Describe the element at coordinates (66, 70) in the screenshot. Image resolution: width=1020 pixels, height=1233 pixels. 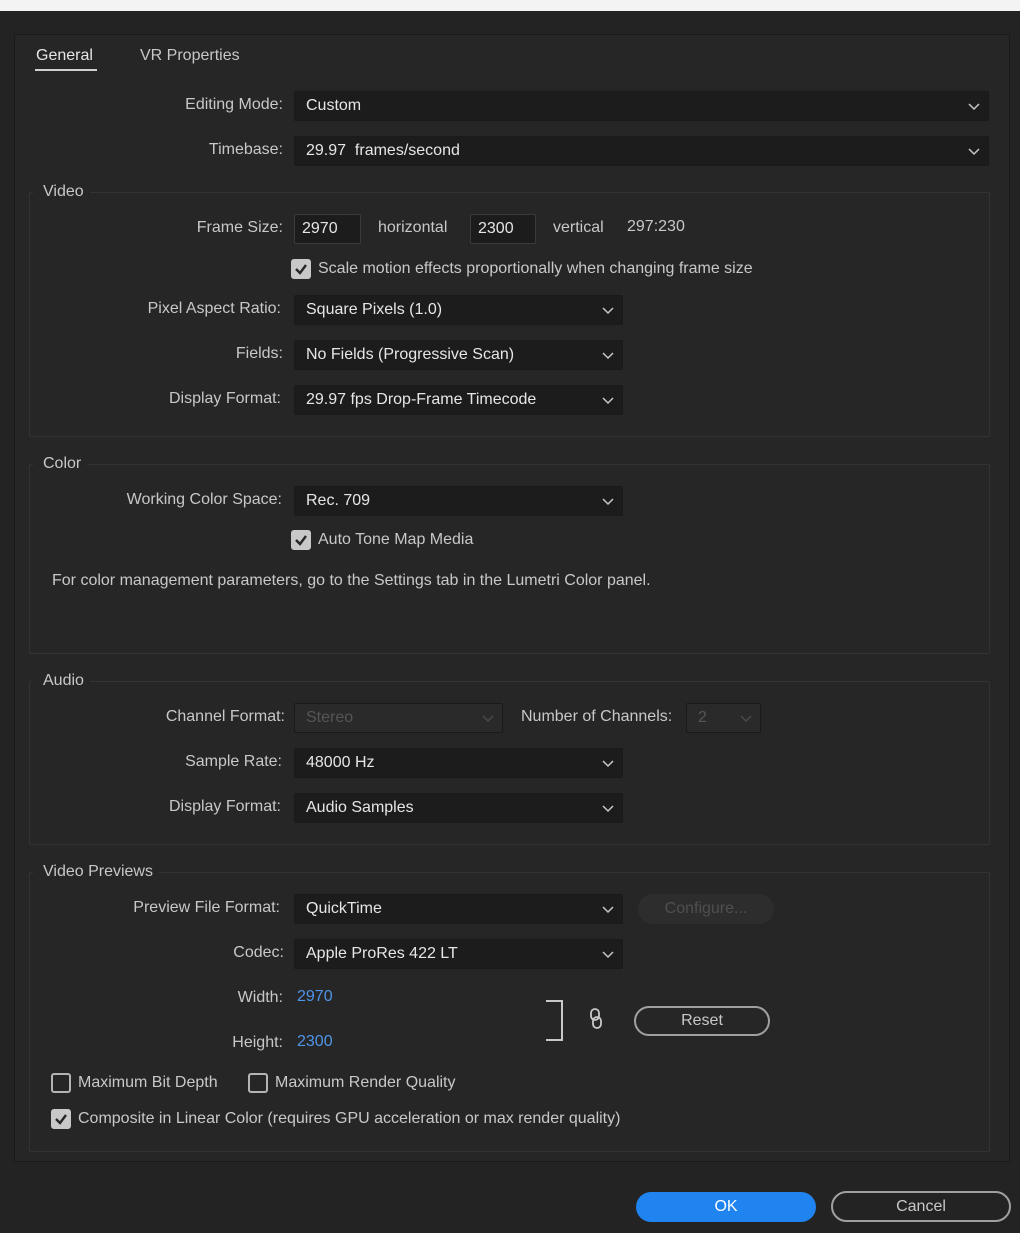
I see `active-tab-indicator` at that location.